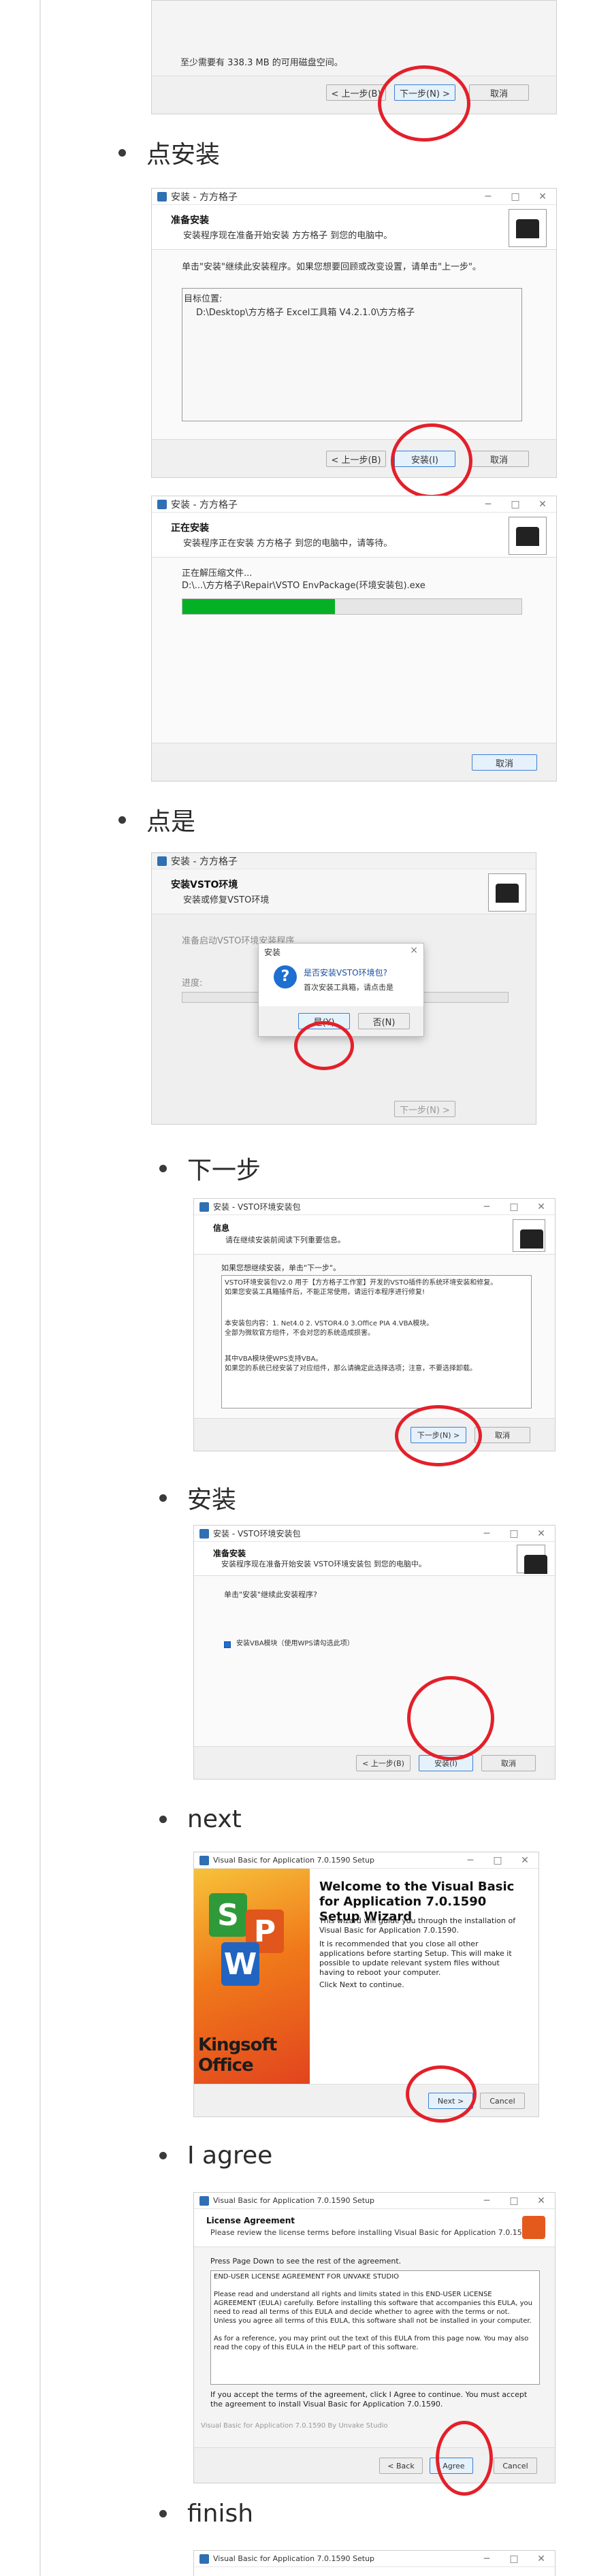 Image resolution: width=595 pixels, height=2576 pixels. What do you see at coordinates (374, 1235) in the screenshot?
I see `wizard-header: 信息 请在继续安装前阅读下列重要信息。` at bounding box center [374, 1235].